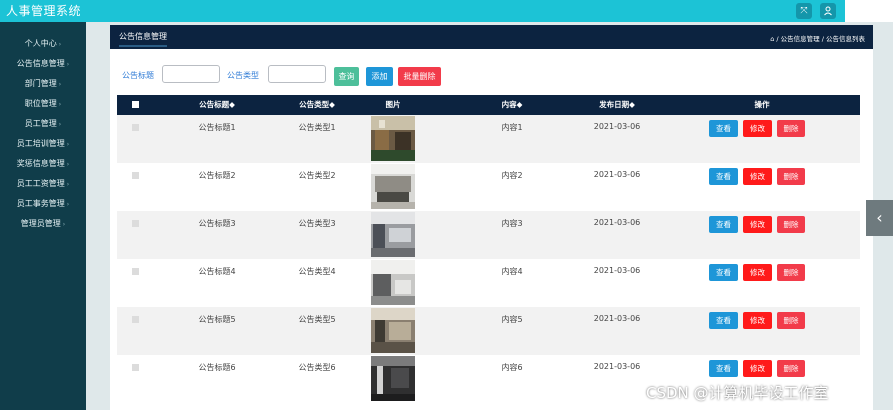  Describe the element at coordinates (488, 187) in the screenshot. I see `table-row: 公告标题2 公告类型2 内容2 2021-03-06 查看 修改 删除` at that location.